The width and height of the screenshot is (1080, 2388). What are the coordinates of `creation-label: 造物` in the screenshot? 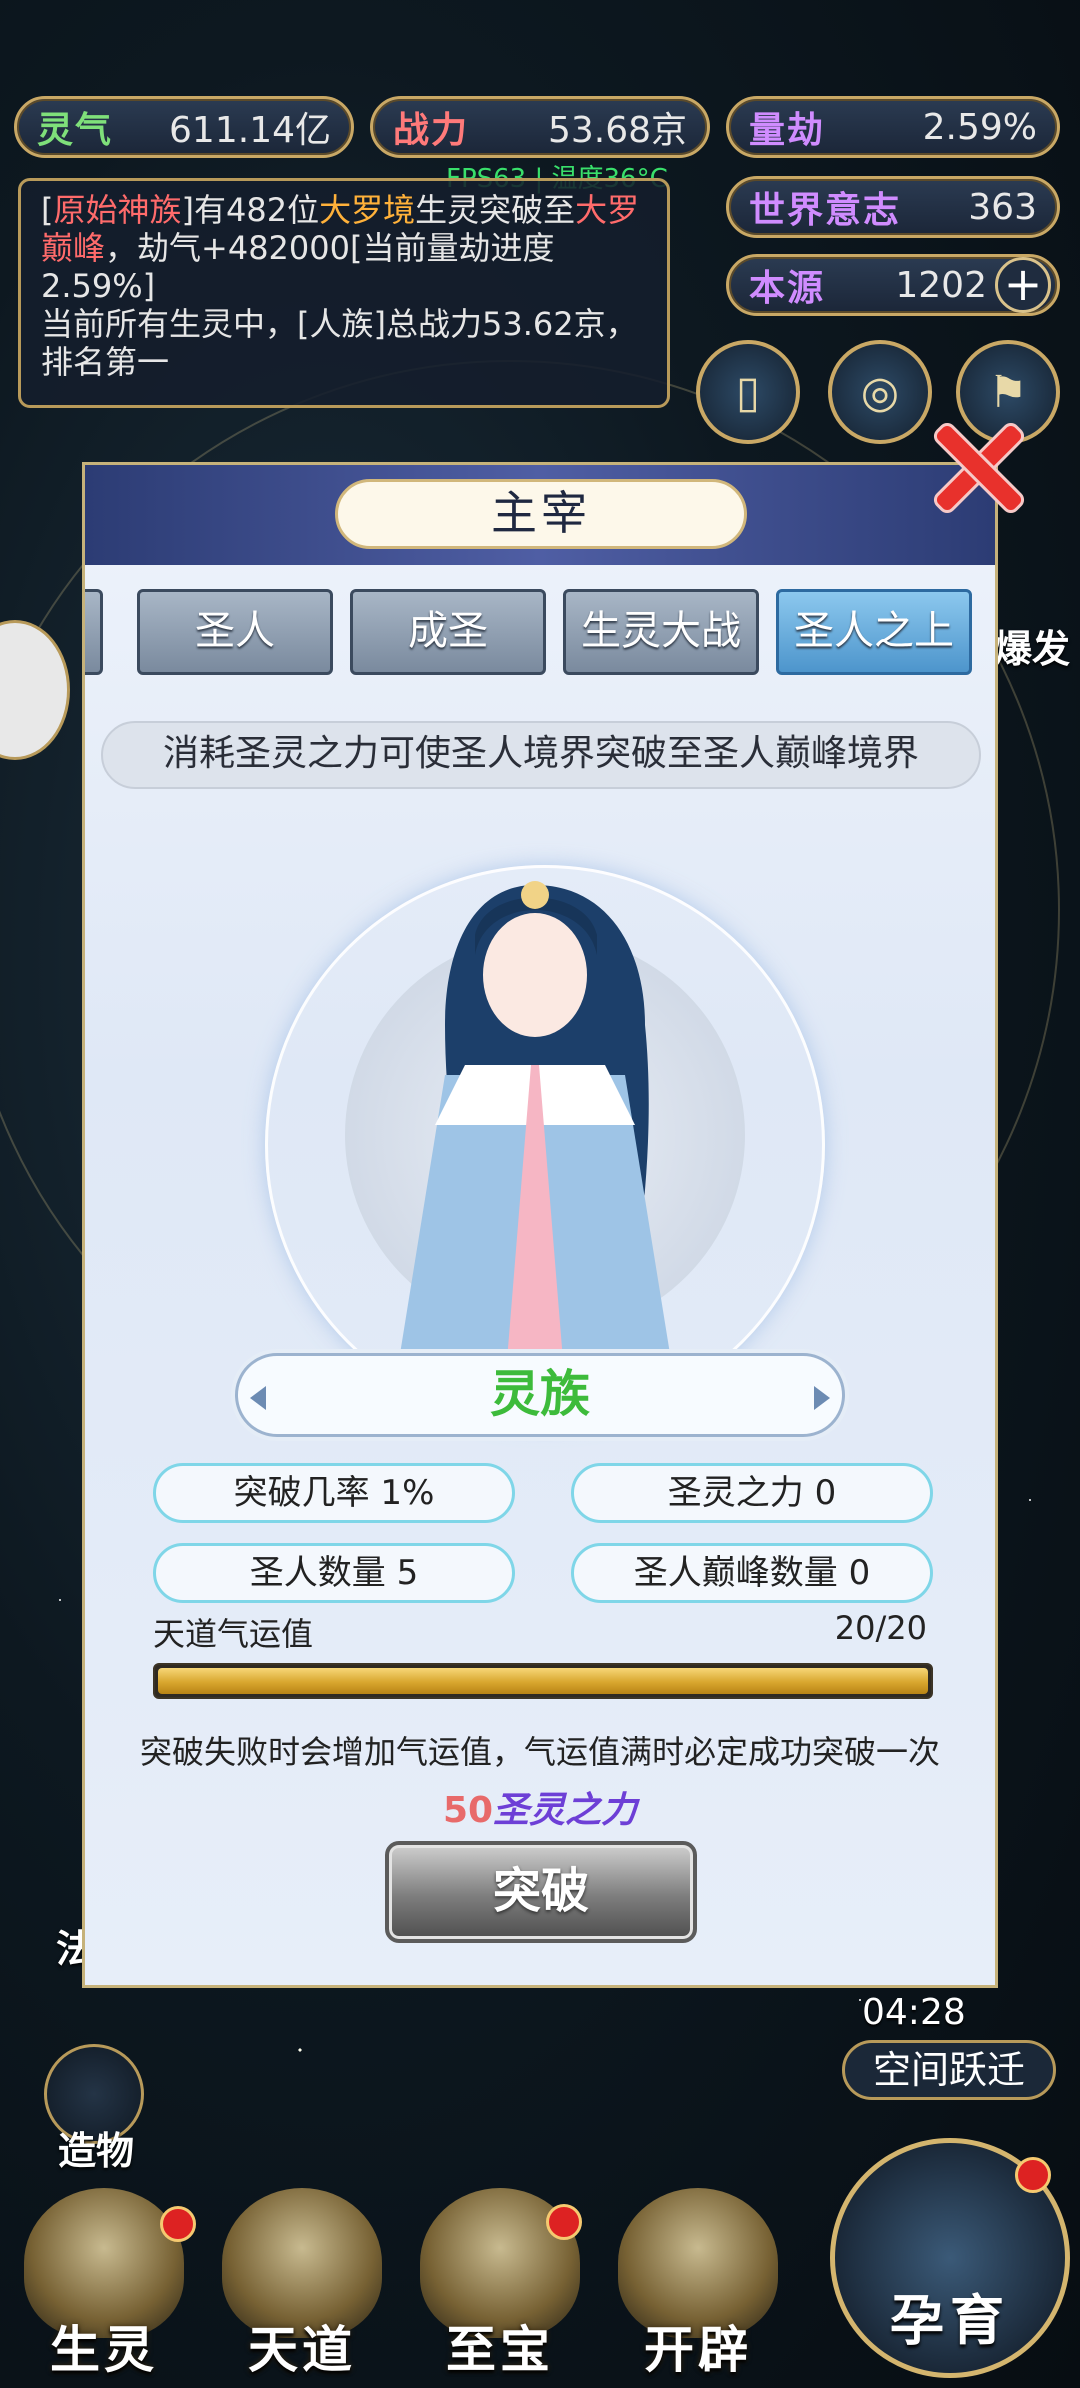 It's located at (96, 2151).